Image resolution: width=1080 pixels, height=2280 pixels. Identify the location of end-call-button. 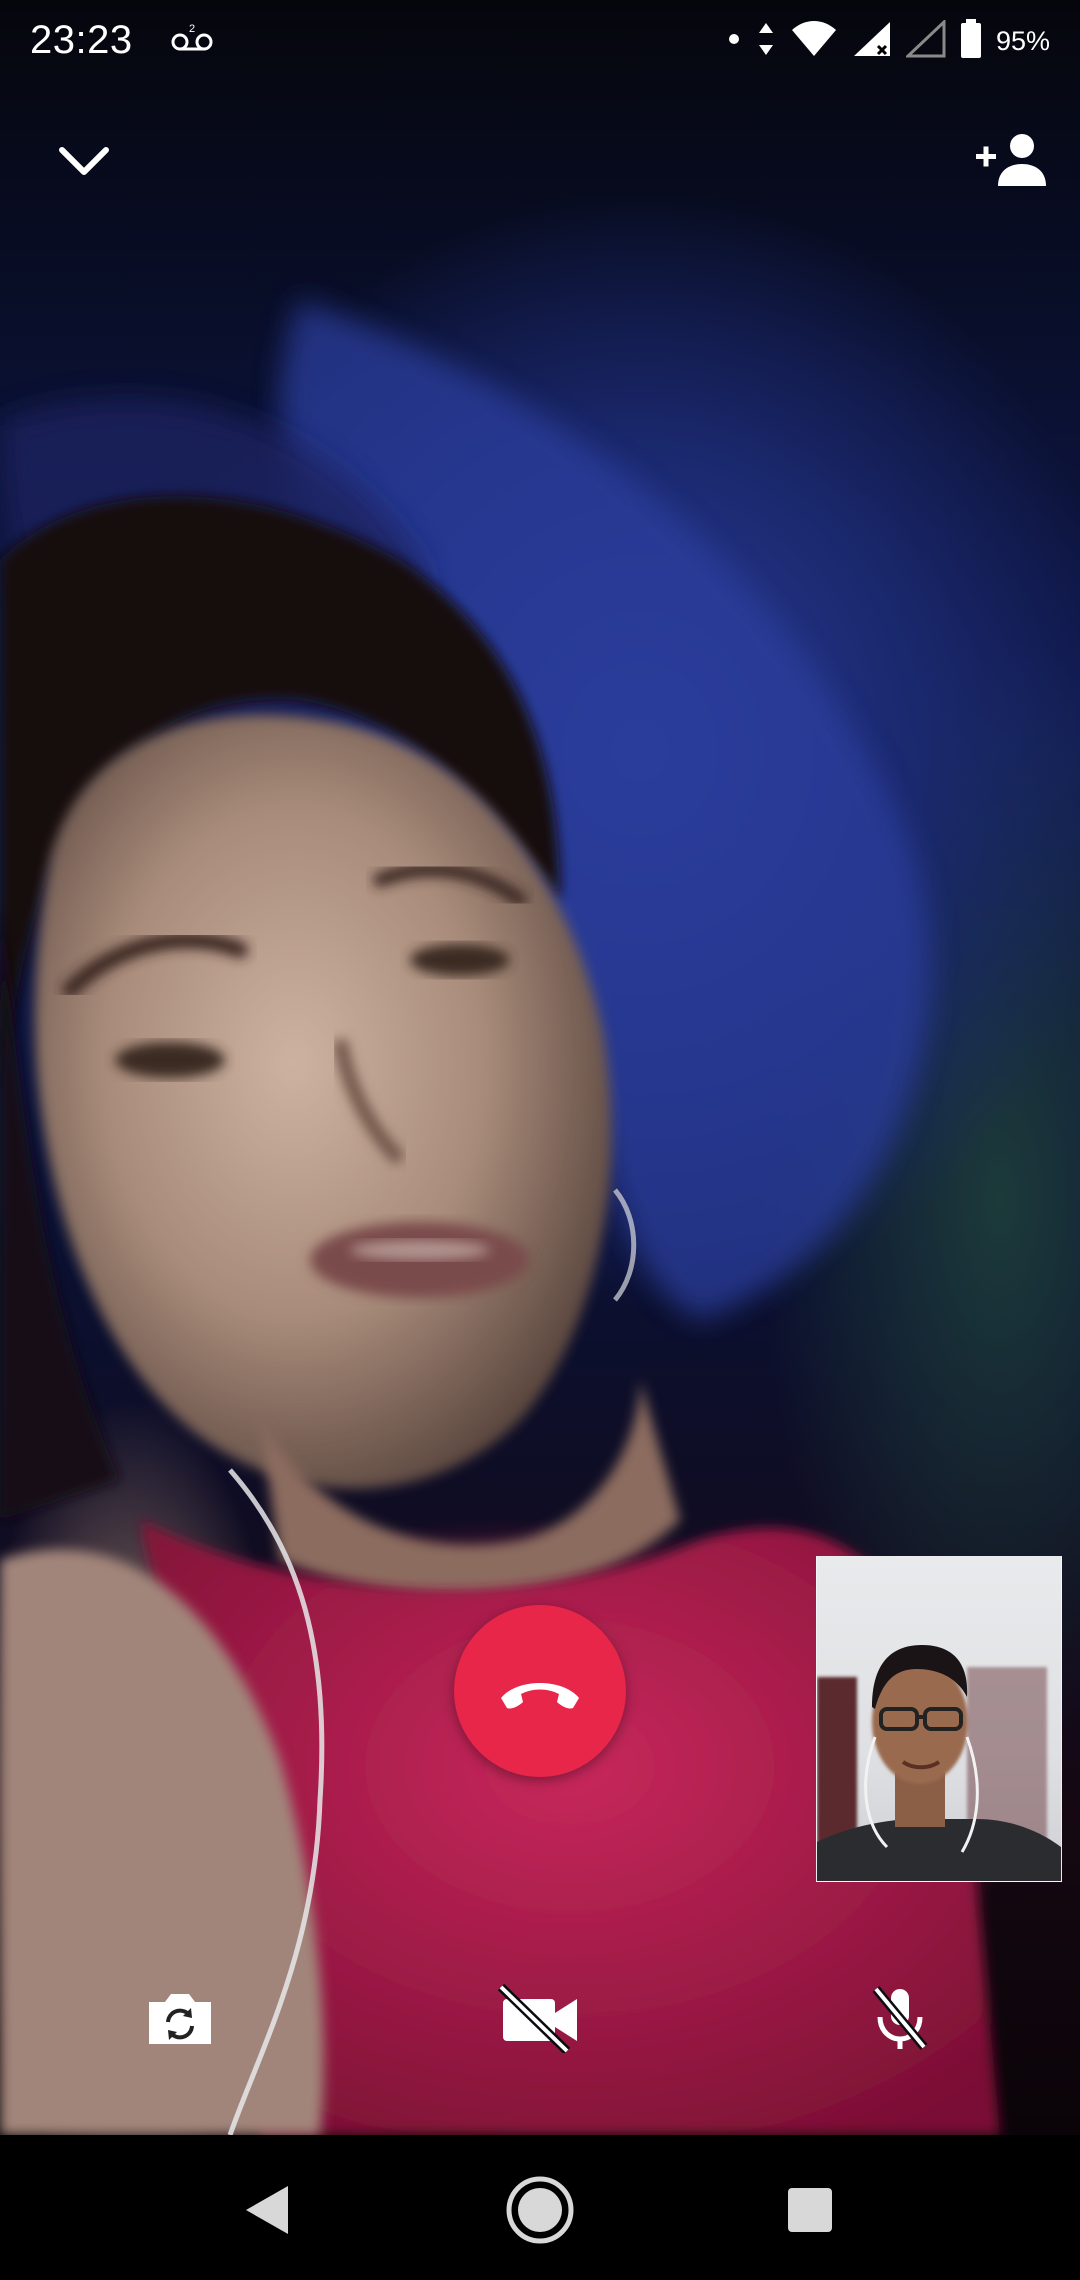
(540, 1691).